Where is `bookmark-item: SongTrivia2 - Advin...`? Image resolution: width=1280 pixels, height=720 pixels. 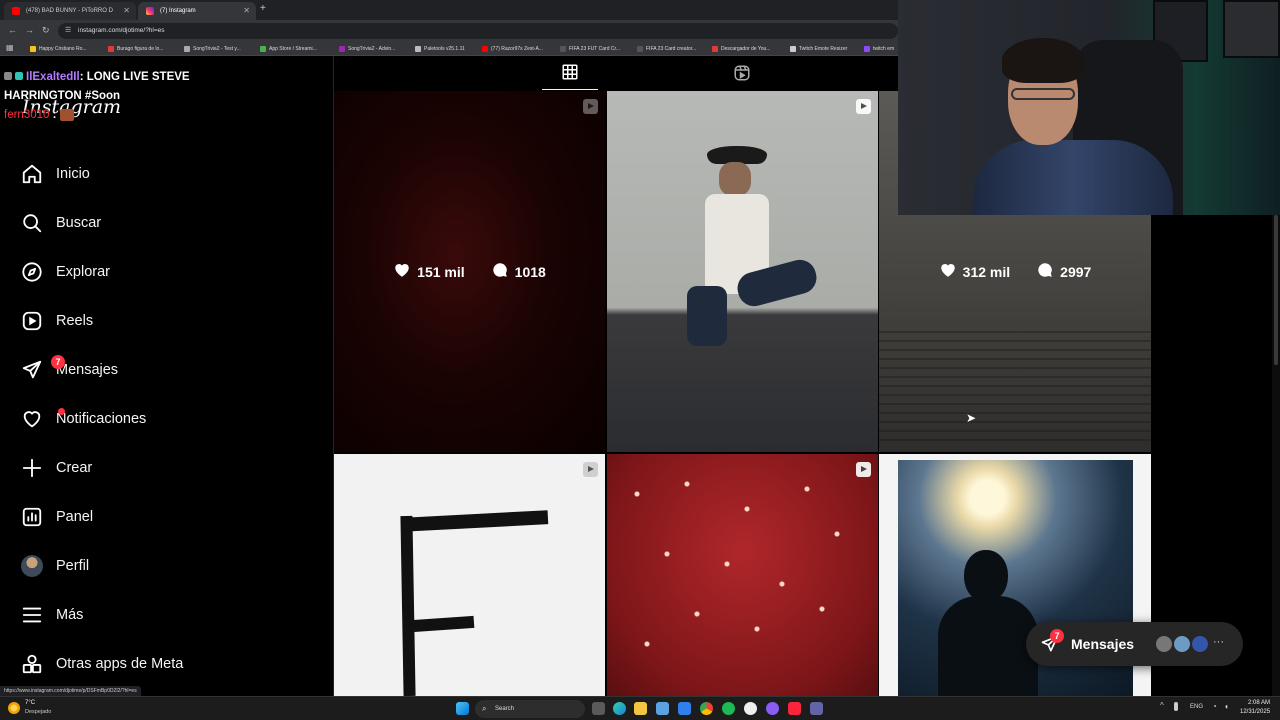 bookmark-item: SongTrivia2 - Advin... is located at coordinates (367, 49).